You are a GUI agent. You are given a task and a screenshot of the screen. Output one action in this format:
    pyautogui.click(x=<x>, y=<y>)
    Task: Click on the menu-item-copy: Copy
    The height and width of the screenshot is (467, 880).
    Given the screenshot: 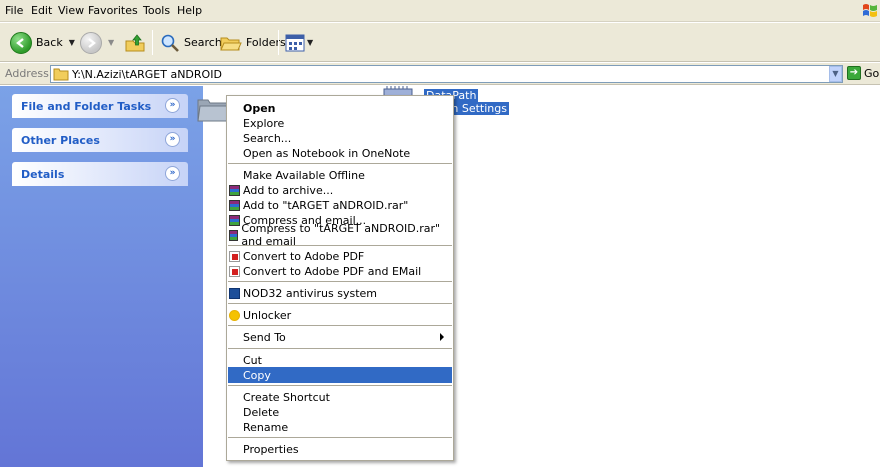 What is the action you would take?
    pyautogui.click(x=340, y=375)
    